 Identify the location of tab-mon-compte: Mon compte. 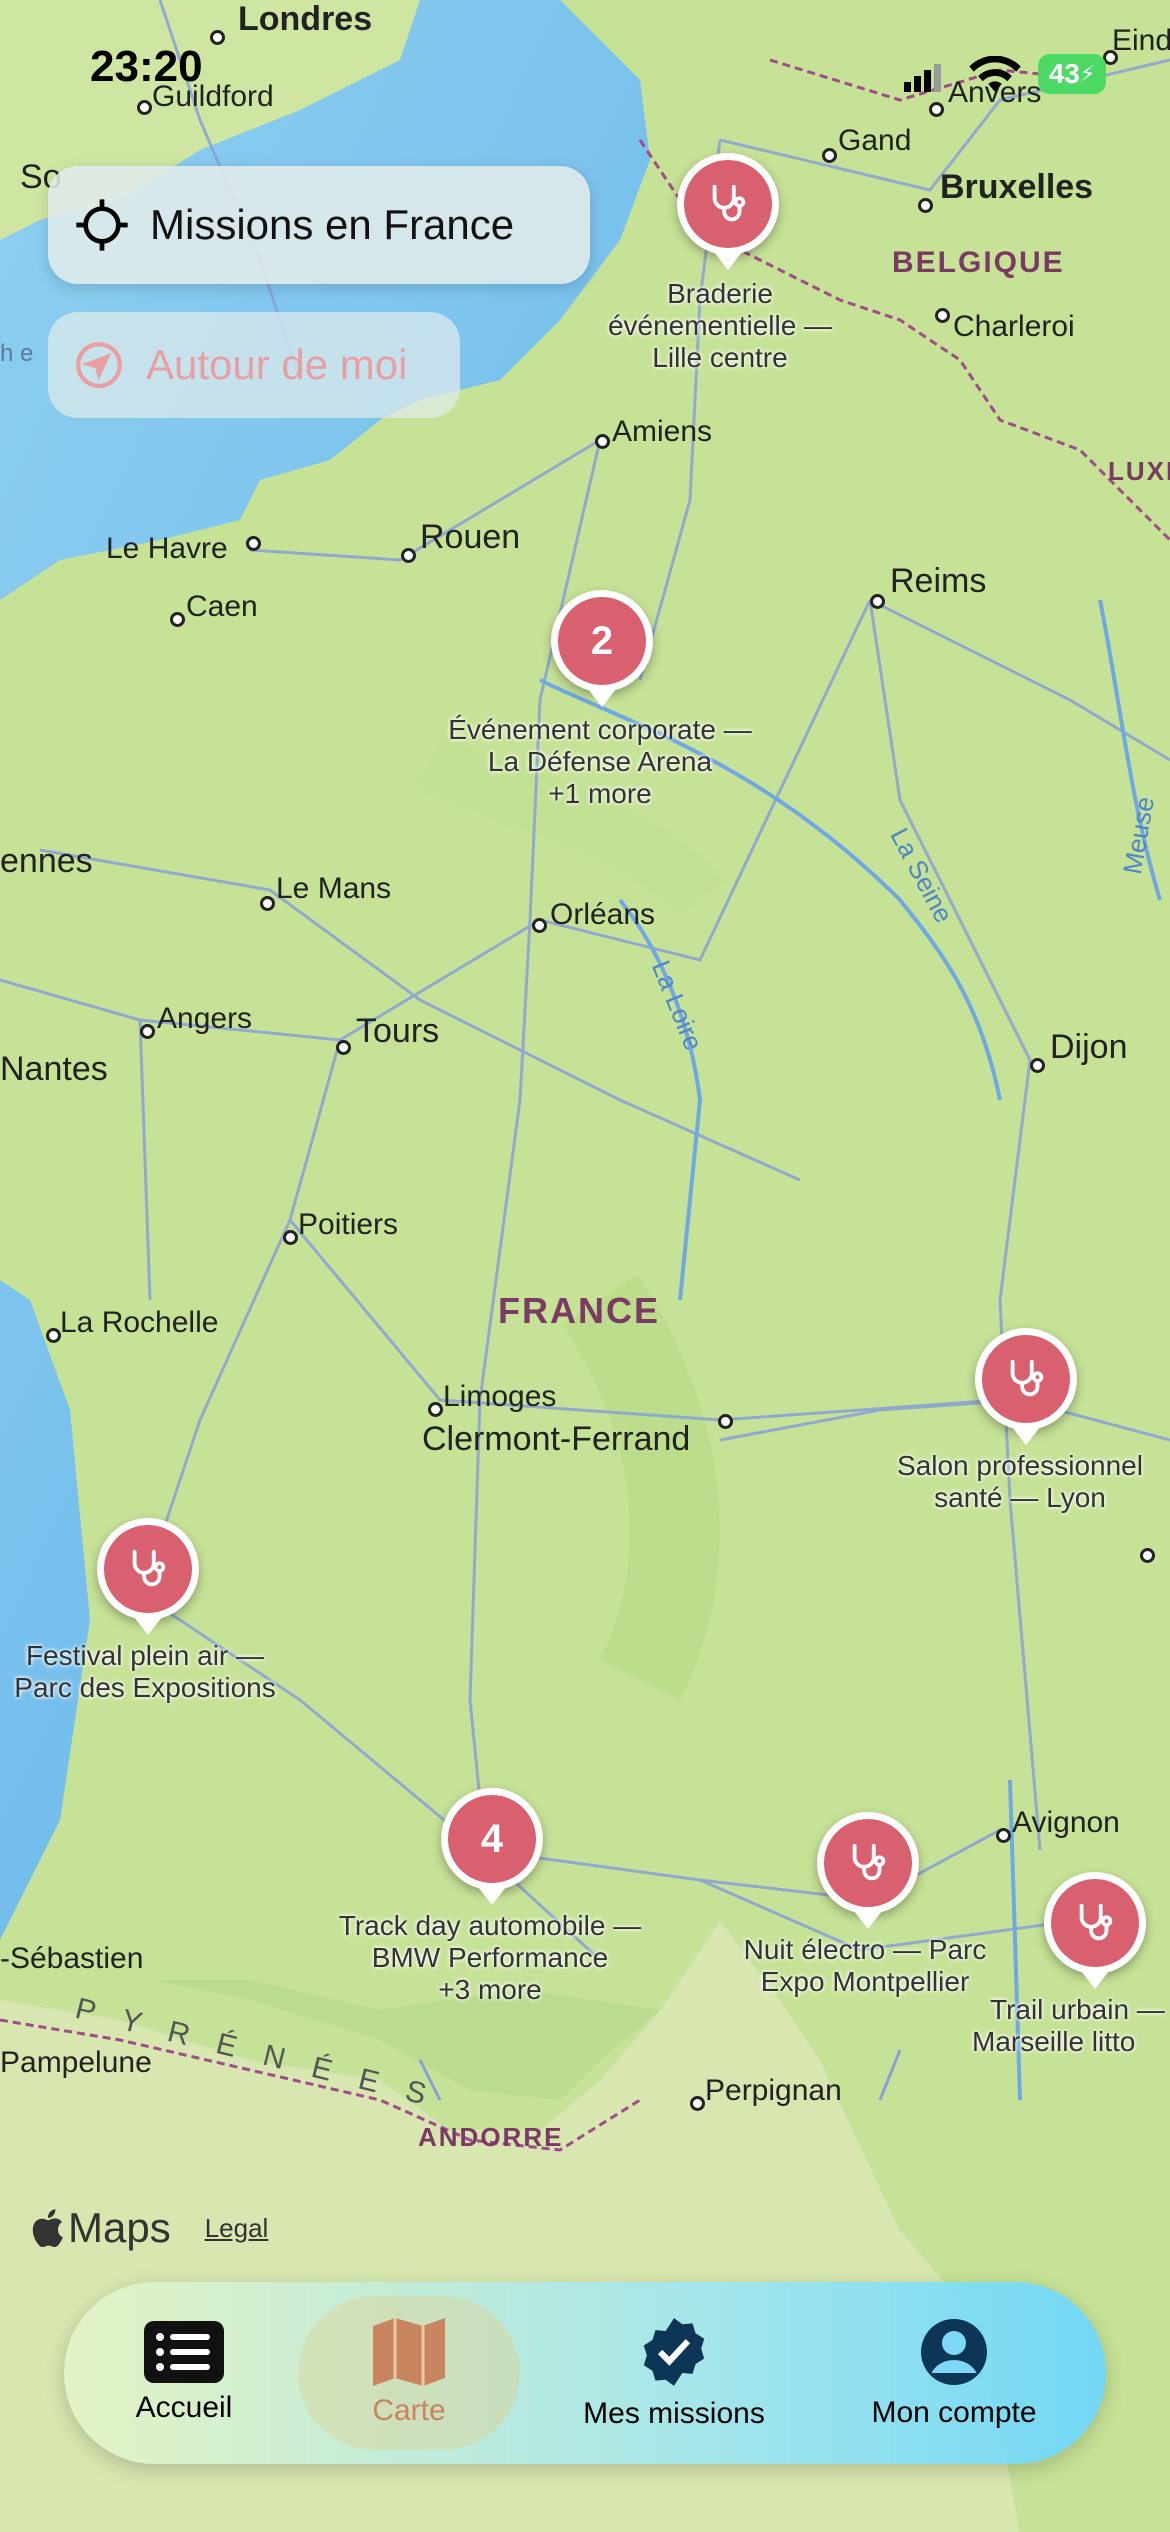
(954, 2373).